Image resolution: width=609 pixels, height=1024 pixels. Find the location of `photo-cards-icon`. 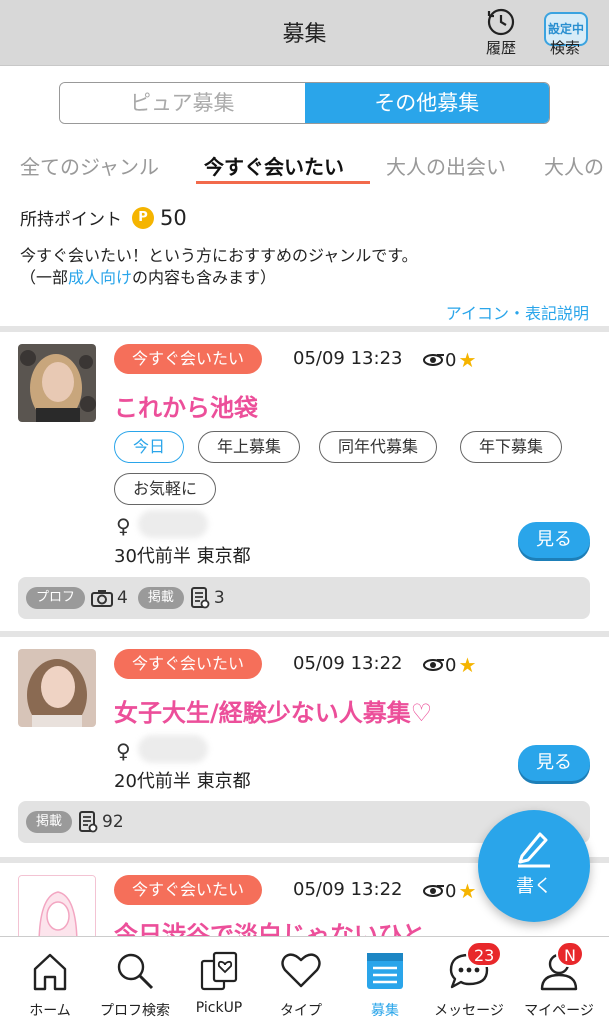

photo-cards-icon is located at coordinates (219, 971).